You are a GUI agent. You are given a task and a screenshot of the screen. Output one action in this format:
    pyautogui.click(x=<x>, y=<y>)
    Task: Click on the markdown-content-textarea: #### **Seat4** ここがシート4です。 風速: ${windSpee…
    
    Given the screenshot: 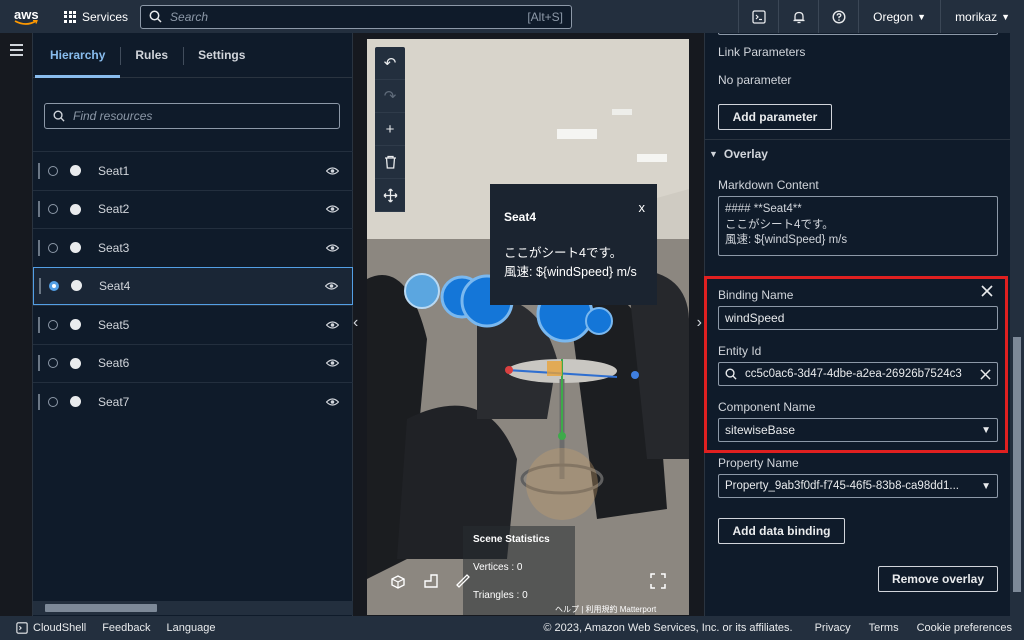 What is the action you would take?
    pyautogui.click(x=858, y=226)
    